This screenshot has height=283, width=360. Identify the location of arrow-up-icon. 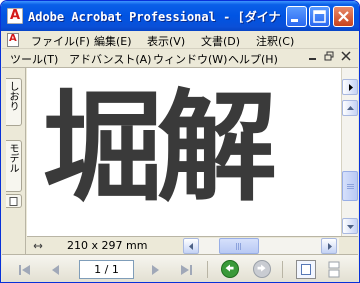
(350, 108).